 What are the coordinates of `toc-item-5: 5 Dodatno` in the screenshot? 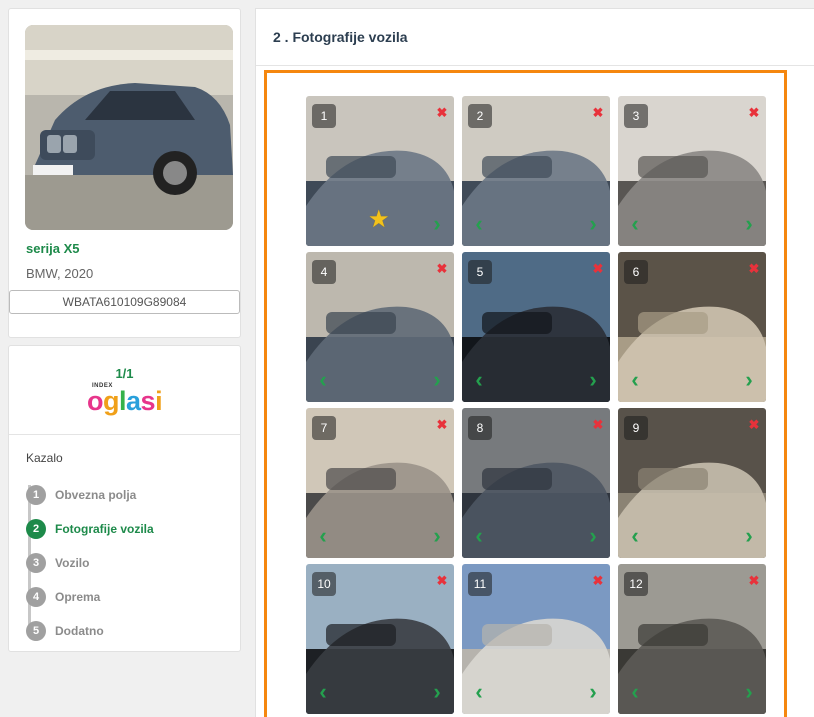 It's located at (90, 631).